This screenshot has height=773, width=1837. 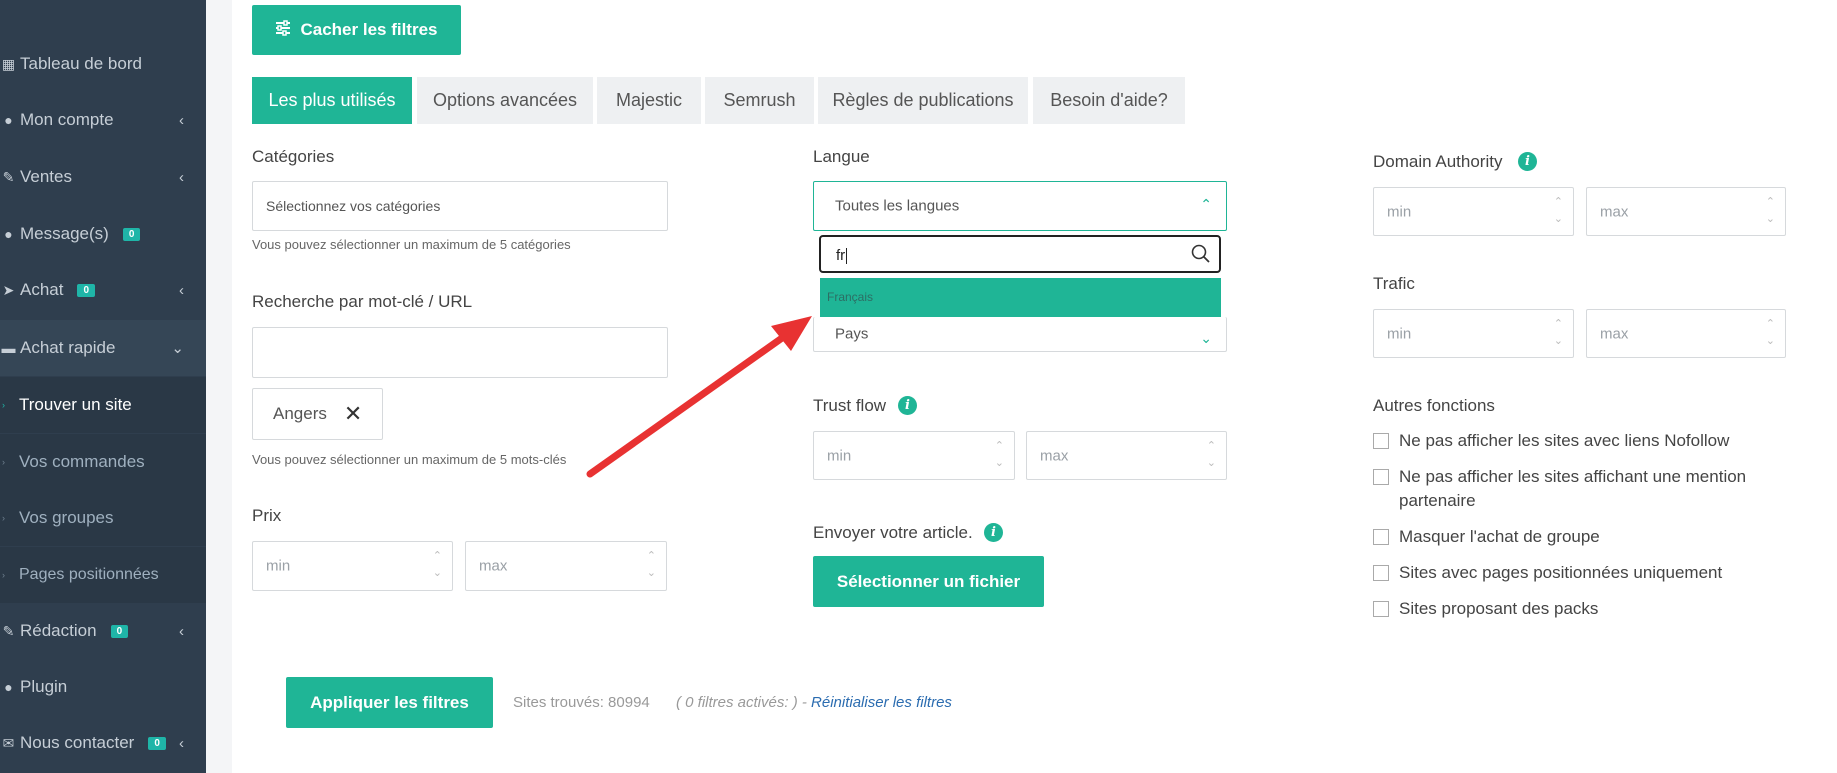 I want to click on edit-icon: ✎, so click(x=8, y=176).